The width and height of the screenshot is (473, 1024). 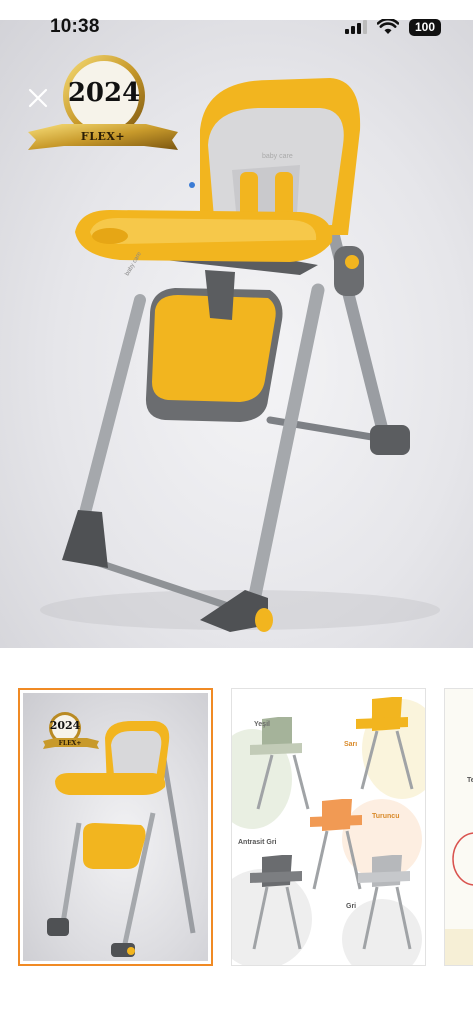 I want to click on badge-year: 2024, so click(x=104, y=93).